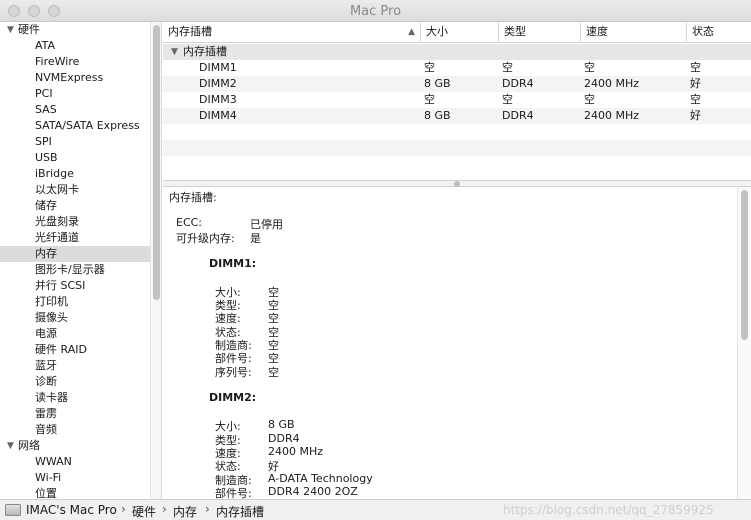 The height and width of the screenshot is (520, 751). I want to click on breadcrumb-hardware: 硬件, so click(144, 511).